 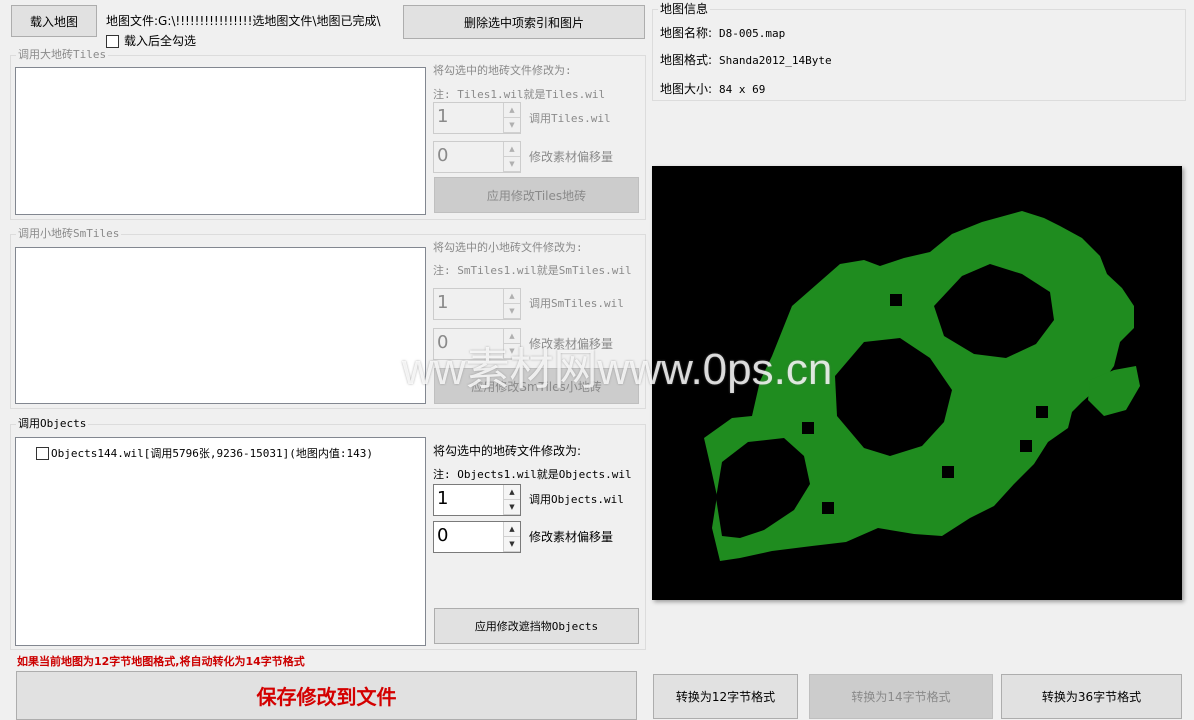 What do you see at coordinates (220, 141) in the screenshot?
I see `tiles-listbox` at bounding box center [220, 141].